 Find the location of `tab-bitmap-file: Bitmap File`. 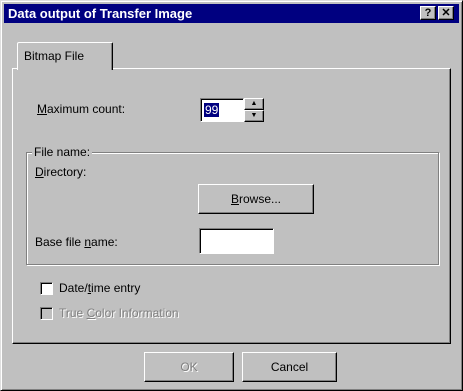

tab-bitmap-file: Bitmap File is located at coordinates (65, 56).